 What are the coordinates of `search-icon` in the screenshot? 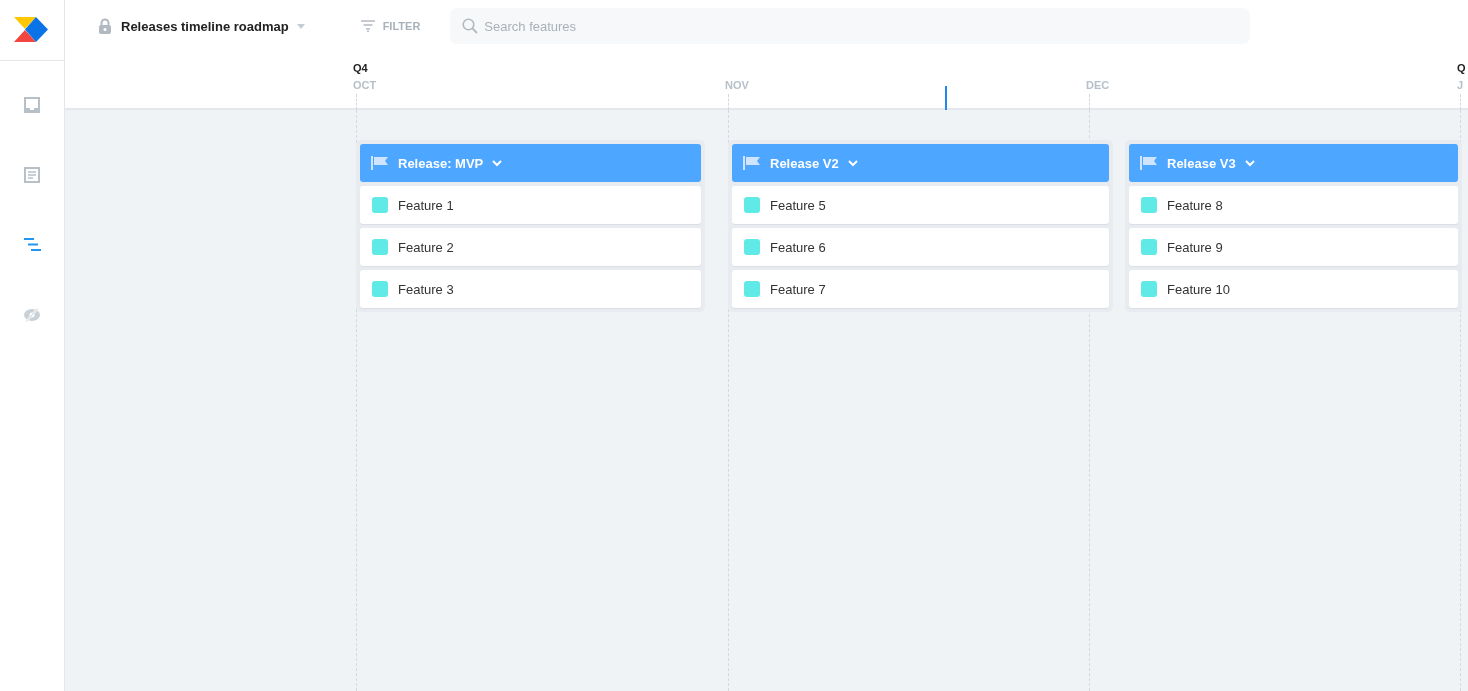 It's located at (470, 26).